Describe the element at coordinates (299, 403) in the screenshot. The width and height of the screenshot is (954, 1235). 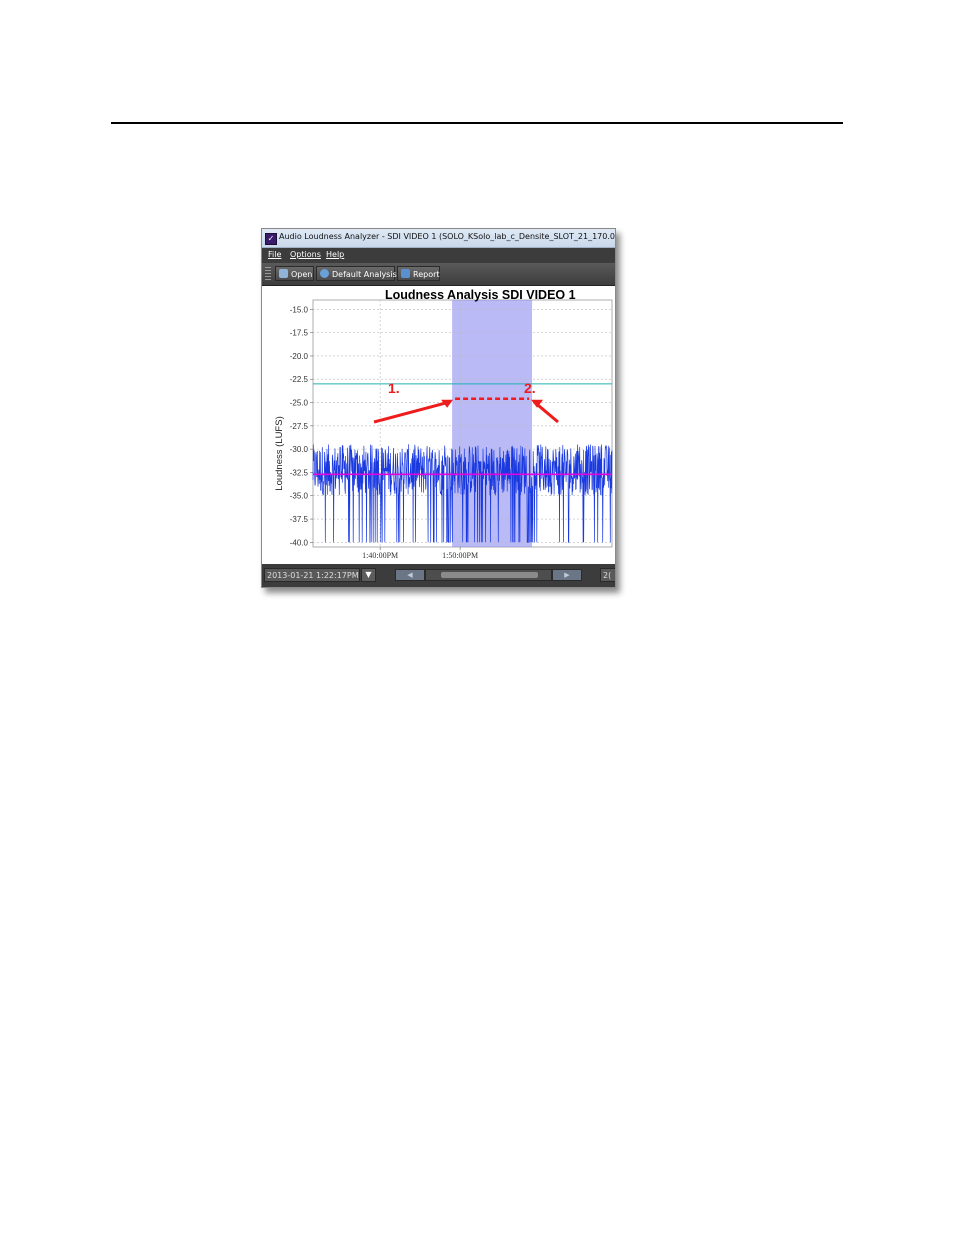
I see `y-tick-label: -25.0` at that location.